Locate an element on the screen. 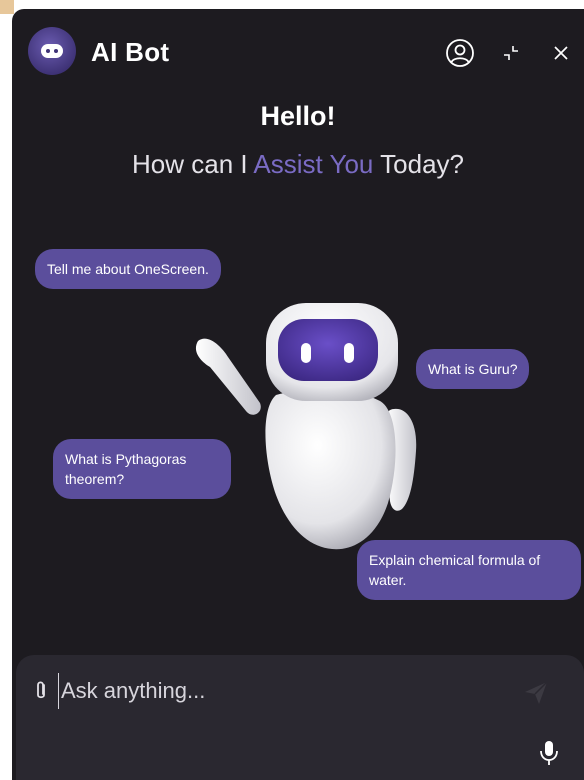 Image resolution: width=584 pixels, height=780 pixels. subtitle-accent: Assist You is located at coordinates (313, 164).